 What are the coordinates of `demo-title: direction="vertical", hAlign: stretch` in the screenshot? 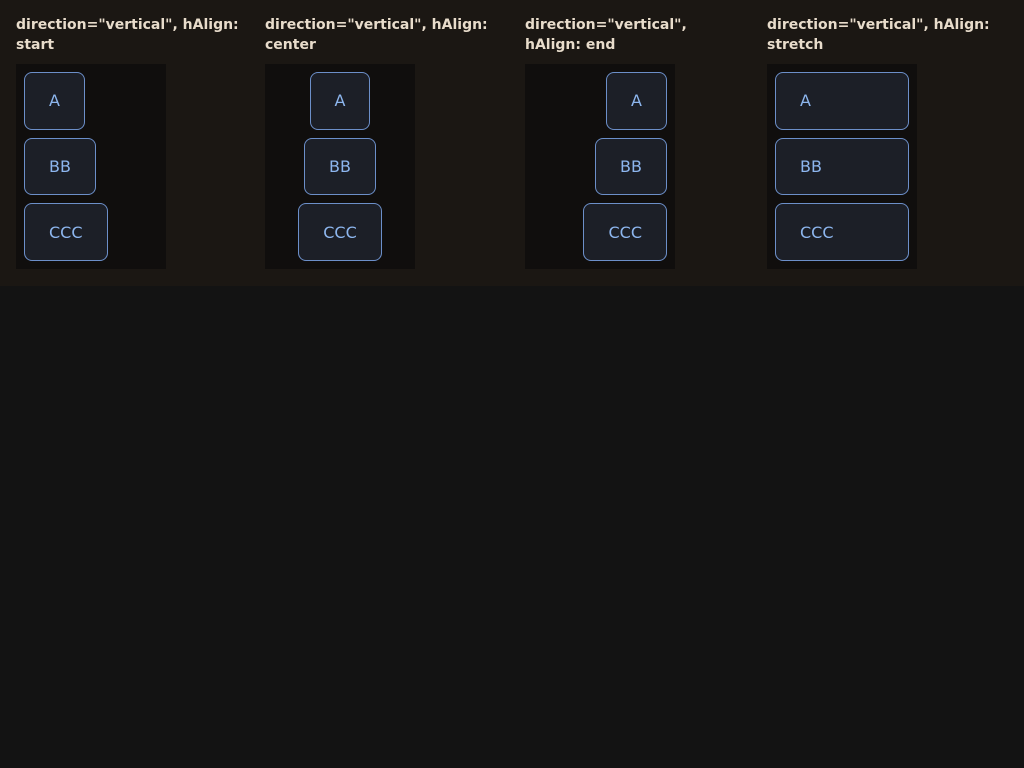 It's located at (878, 35).